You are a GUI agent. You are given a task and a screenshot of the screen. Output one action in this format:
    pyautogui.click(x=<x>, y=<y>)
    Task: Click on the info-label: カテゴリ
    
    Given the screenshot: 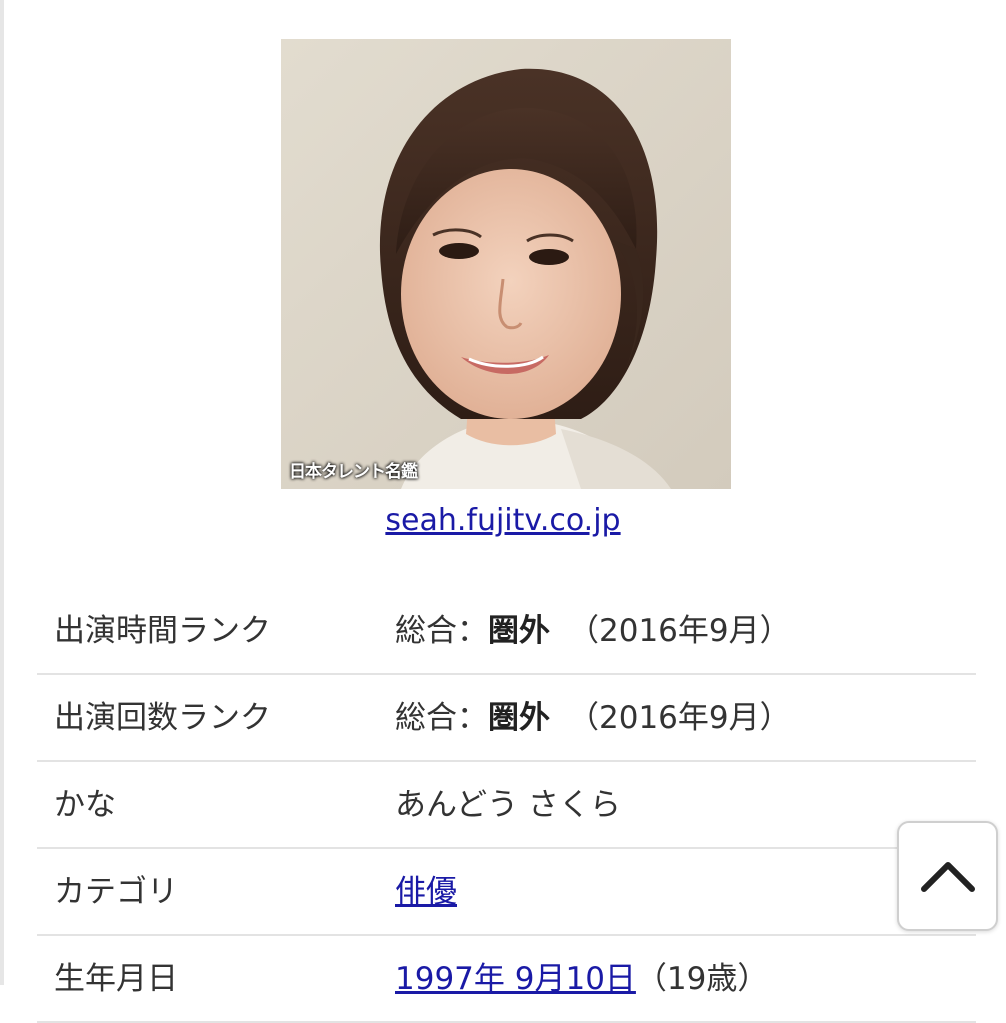 What is the action you would take?
    pyautogui.click(x=116, y=892)
    